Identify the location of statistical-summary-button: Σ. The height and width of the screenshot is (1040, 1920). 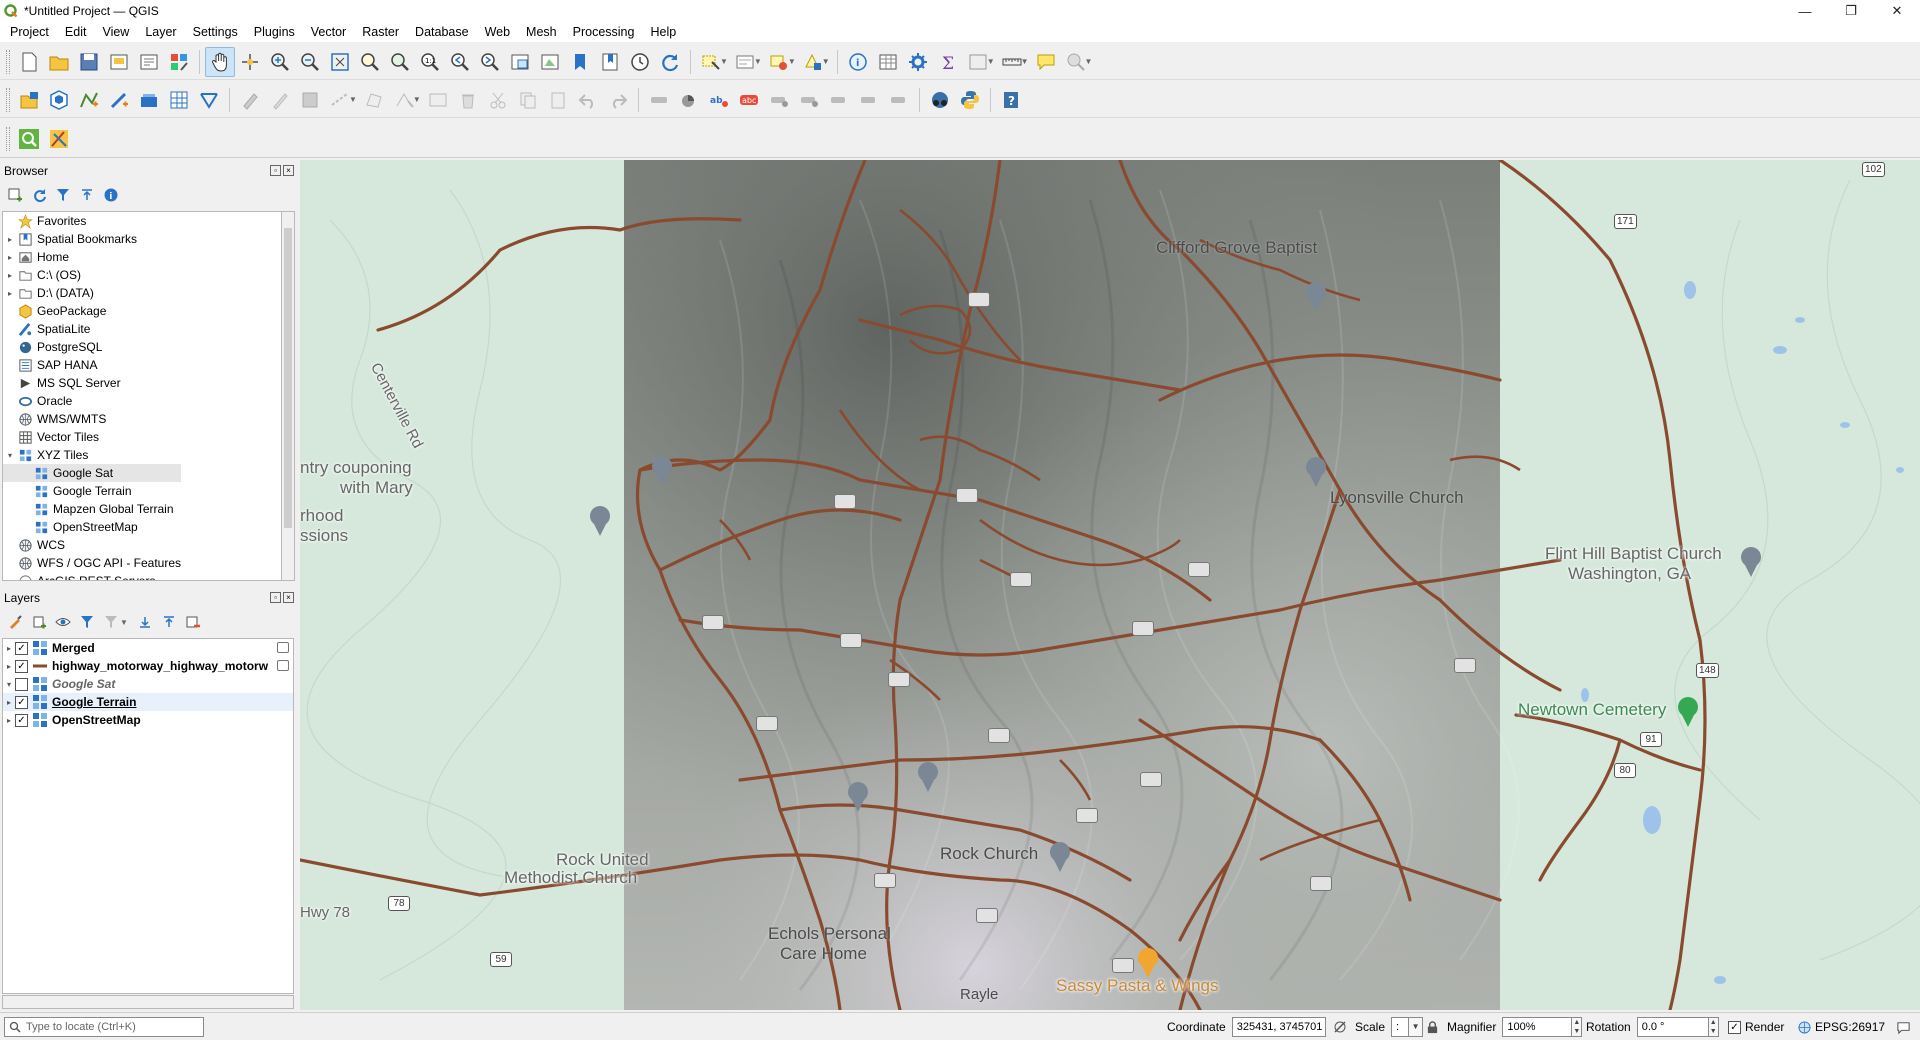
(948, 62).